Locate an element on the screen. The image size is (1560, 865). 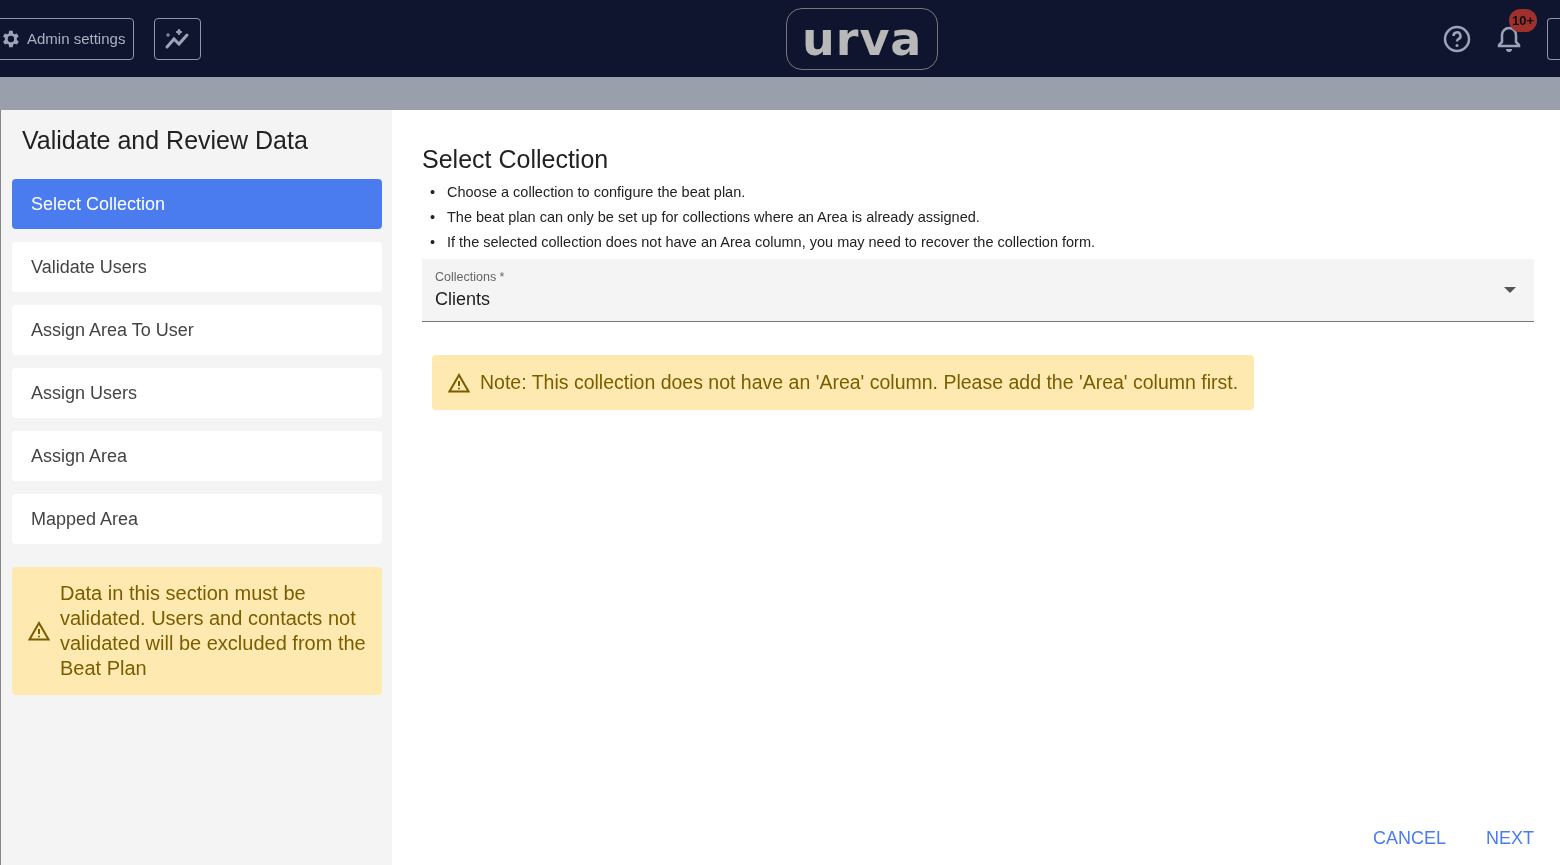
step-item: Assign Users is located at coordinates (197, 393).